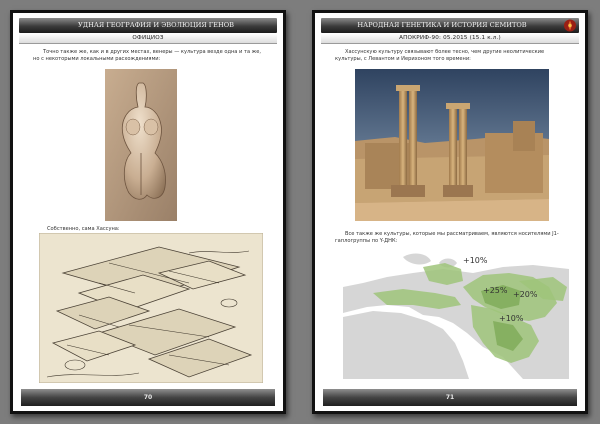  What do you see at coordinates (151, 308) in the screenshot?
I see `settlement-plan-sketch` at bounding box center [151, 308].